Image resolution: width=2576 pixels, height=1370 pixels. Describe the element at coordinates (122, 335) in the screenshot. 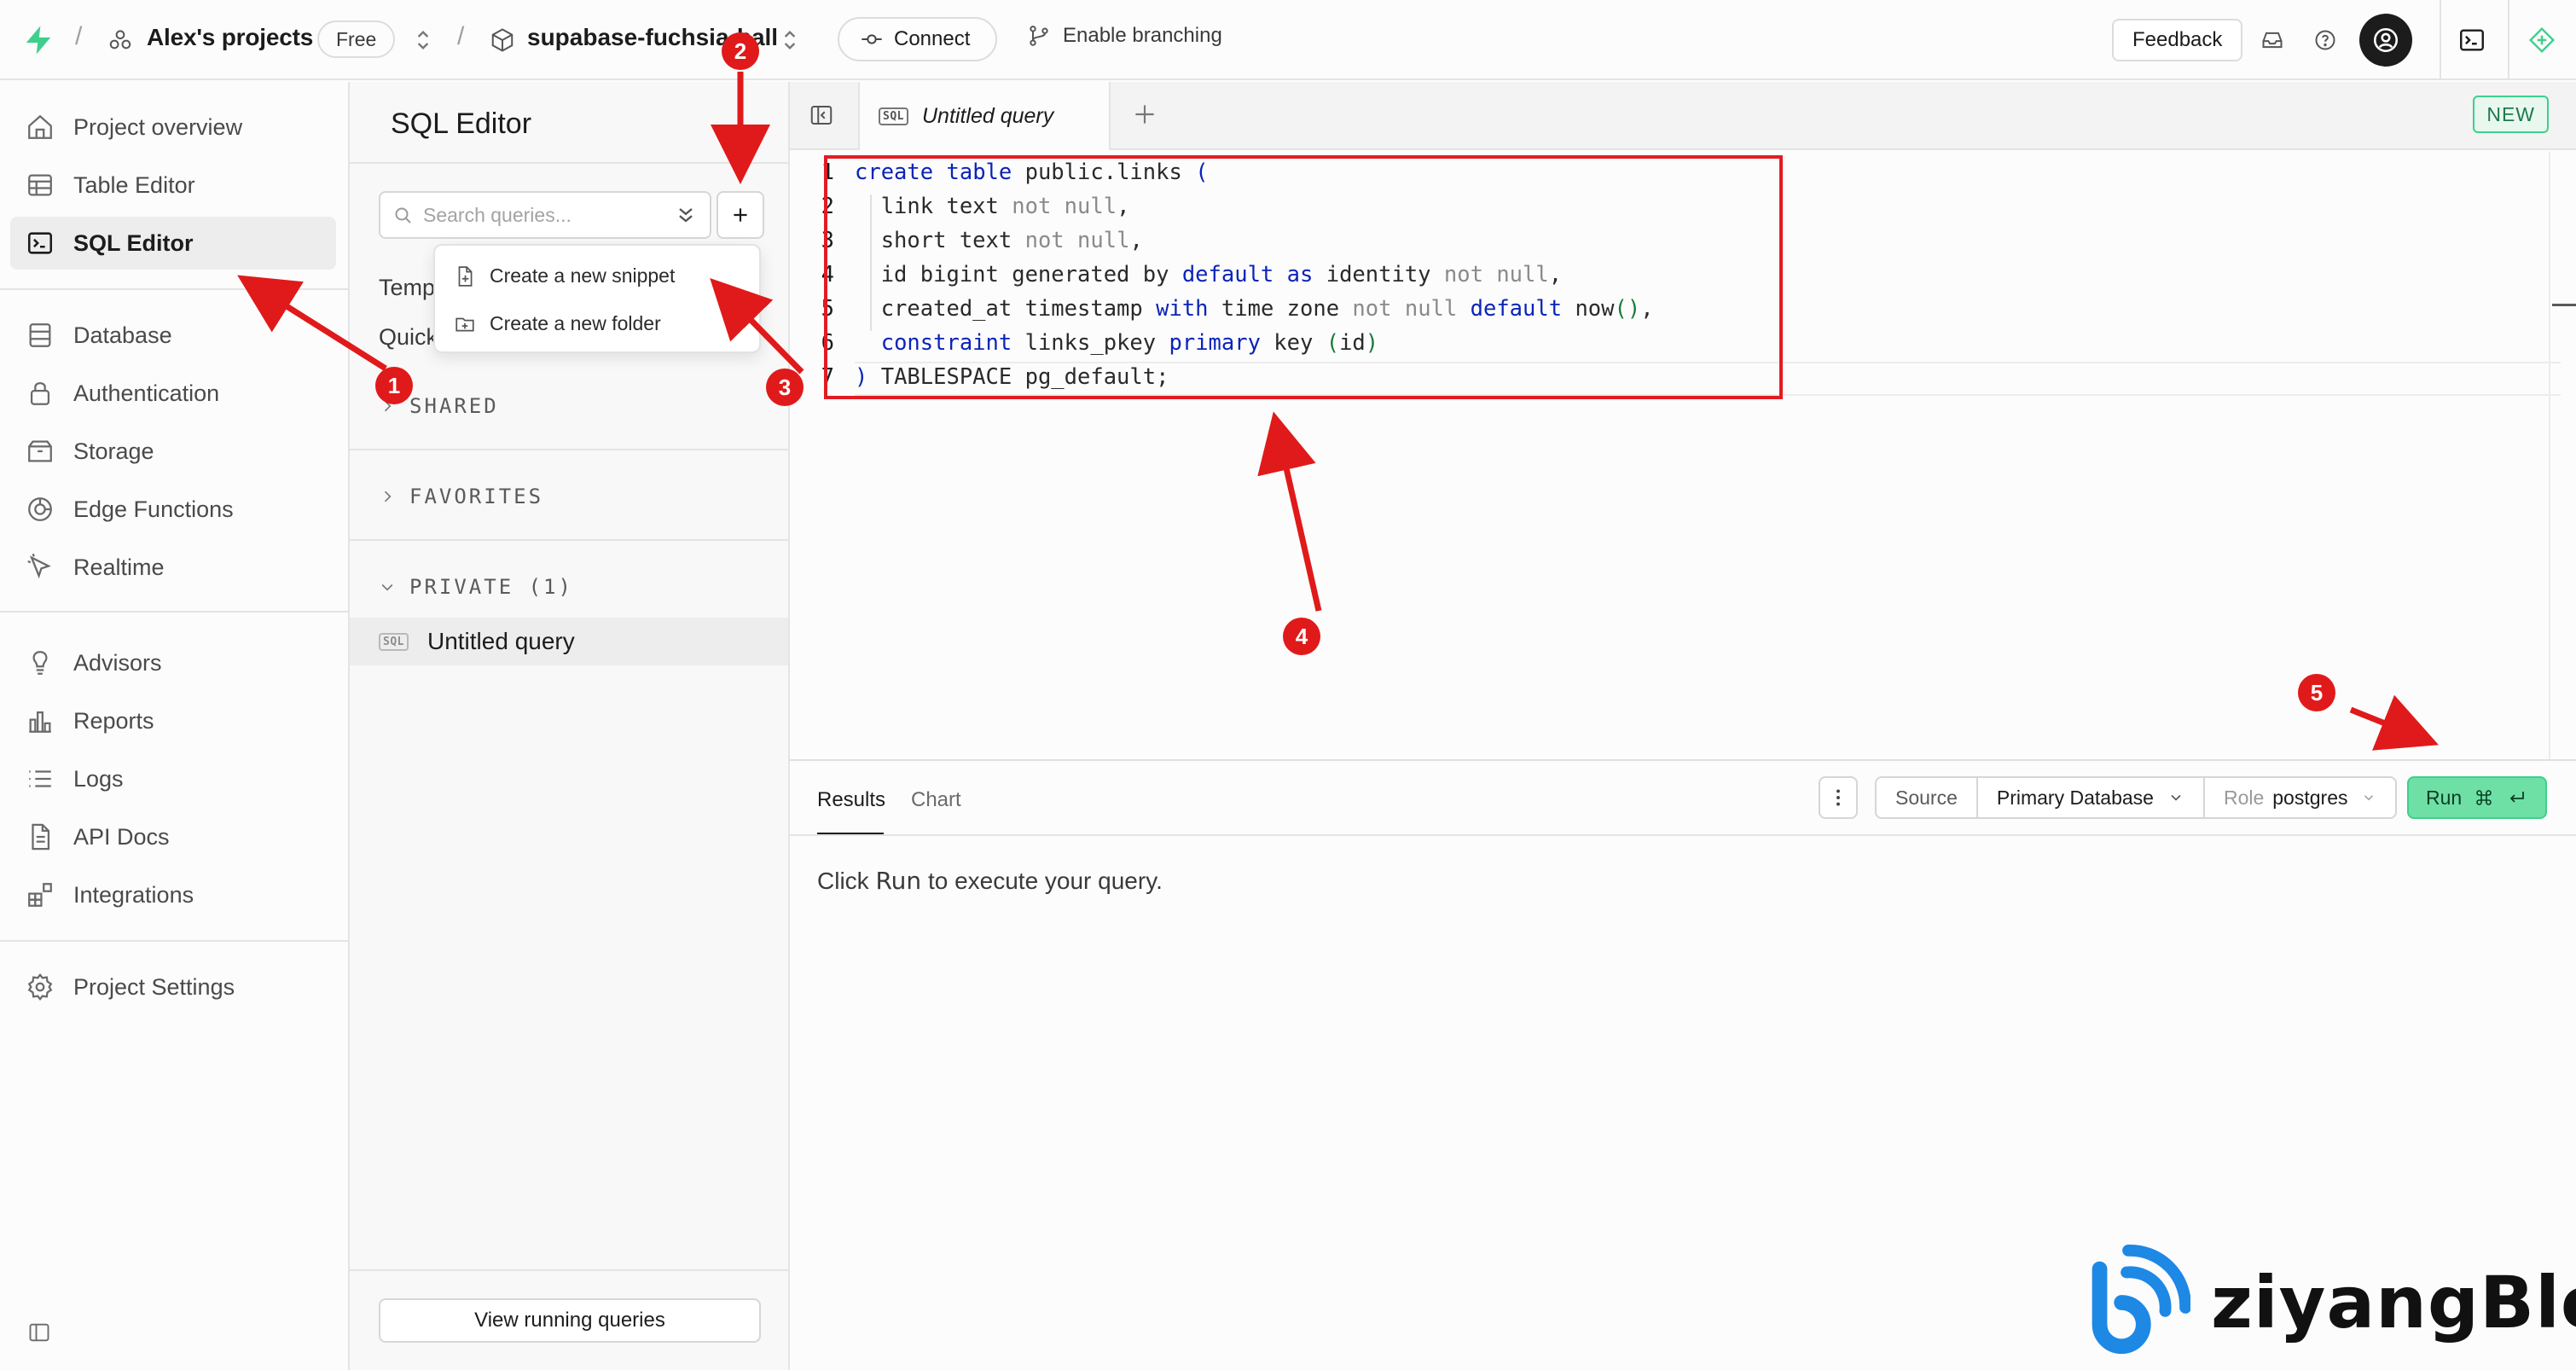

I see `nav-label: Database` at that location.